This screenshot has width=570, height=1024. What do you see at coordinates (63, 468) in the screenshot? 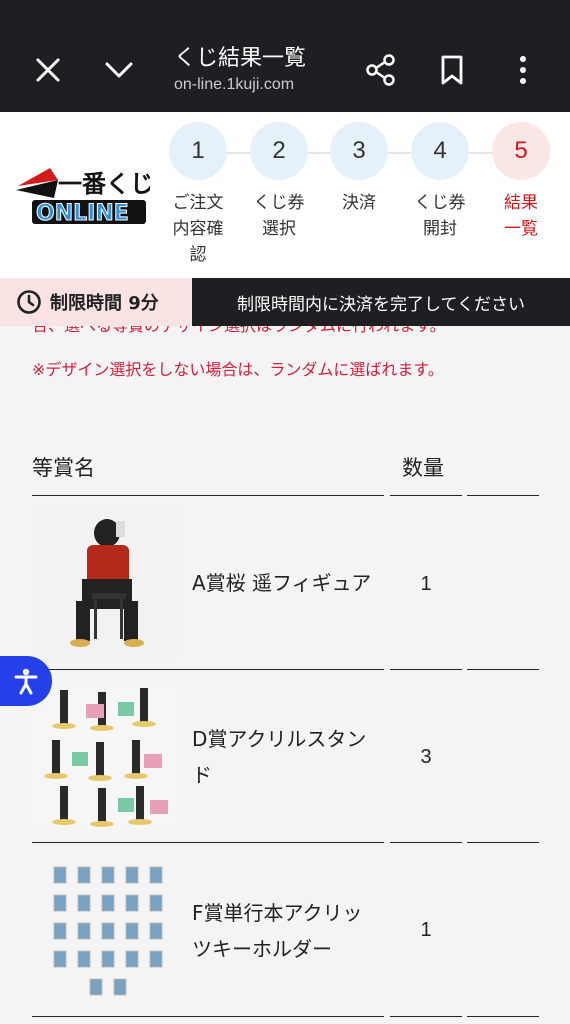
I see `column-header-prize: 等賞名` at bounding box center [63, 468].